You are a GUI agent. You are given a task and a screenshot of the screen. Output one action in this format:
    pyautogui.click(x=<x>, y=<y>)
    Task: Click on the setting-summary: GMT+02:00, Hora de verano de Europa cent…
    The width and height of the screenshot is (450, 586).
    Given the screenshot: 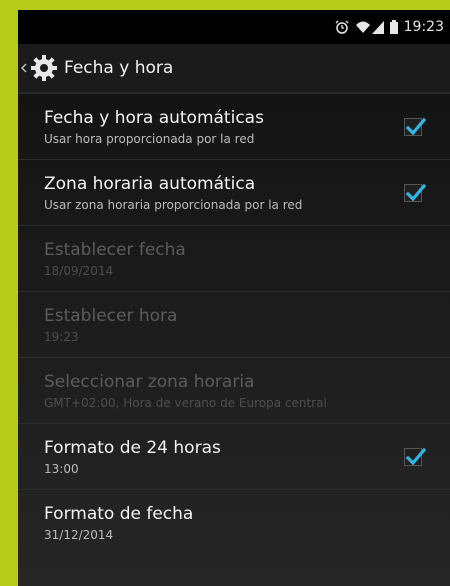 What is the action you would take?
    pyautogui.click(x=185, y=403)
    